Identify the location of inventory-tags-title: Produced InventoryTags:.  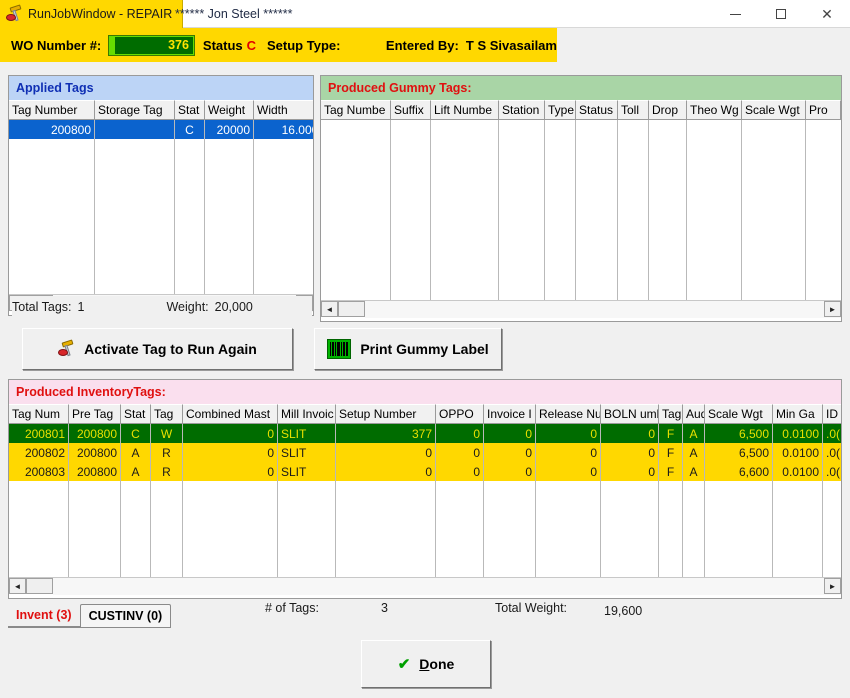
(425, 392).